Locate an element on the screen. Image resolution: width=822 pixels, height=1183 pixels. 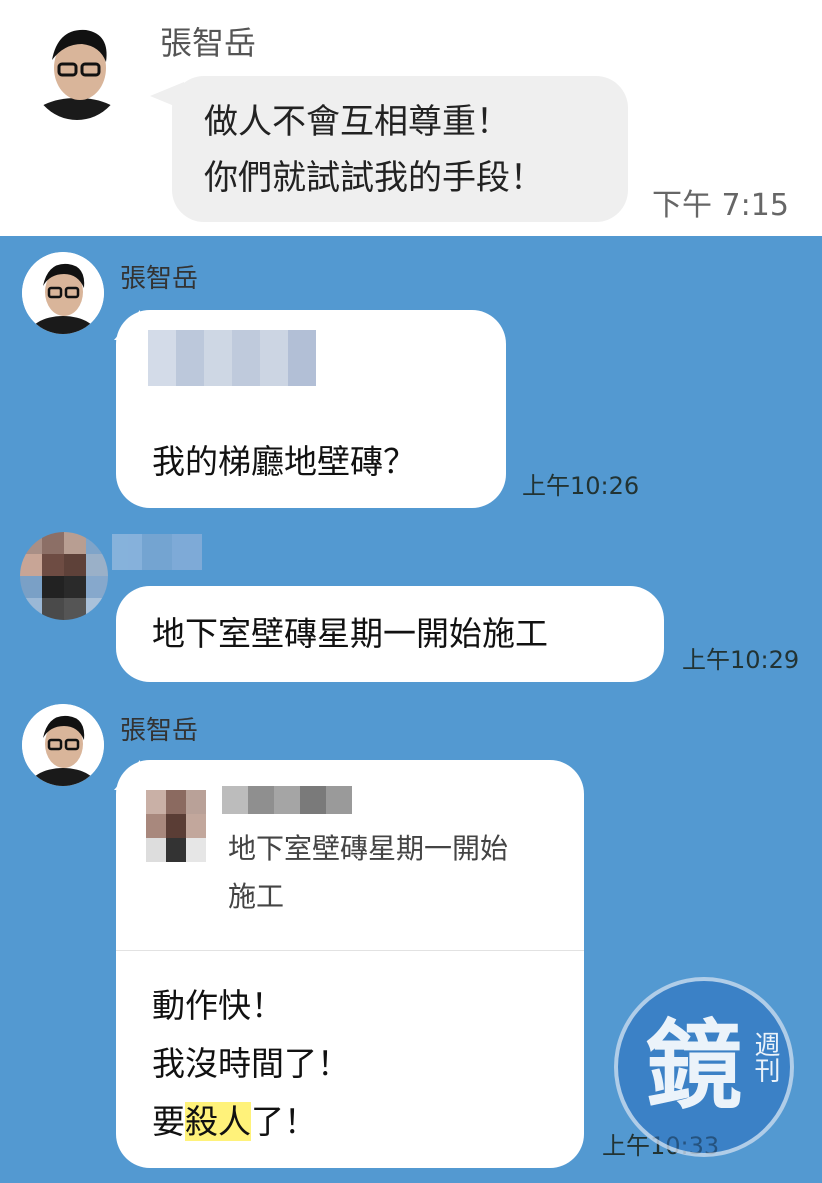
quote-divider is located at coordinates (350, 950).